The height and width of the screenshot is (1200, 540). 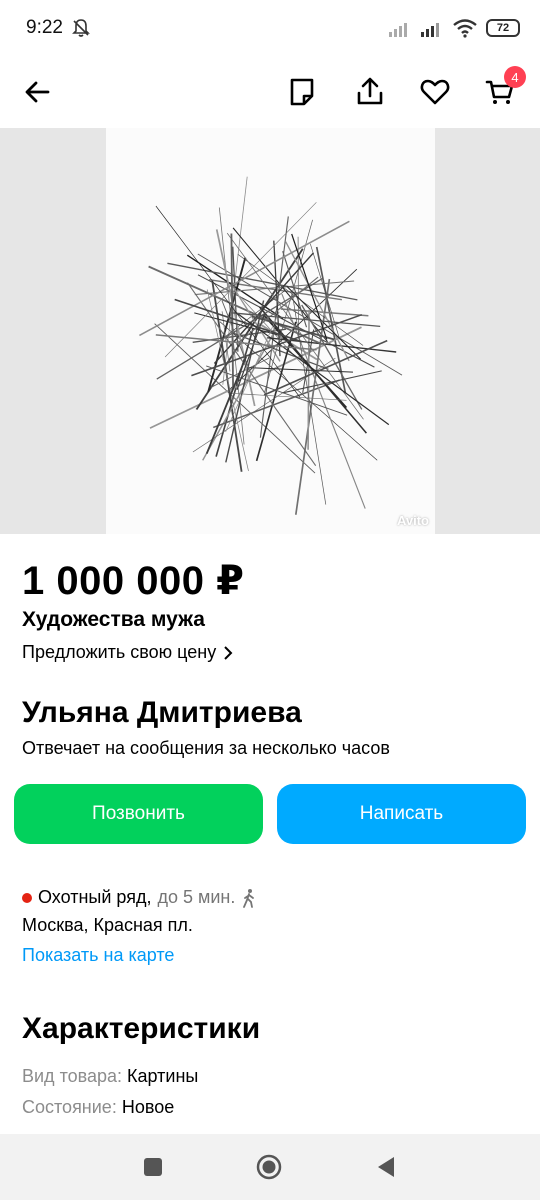 I want to click on battery-indicator: 72, so click(x=503, y=28).